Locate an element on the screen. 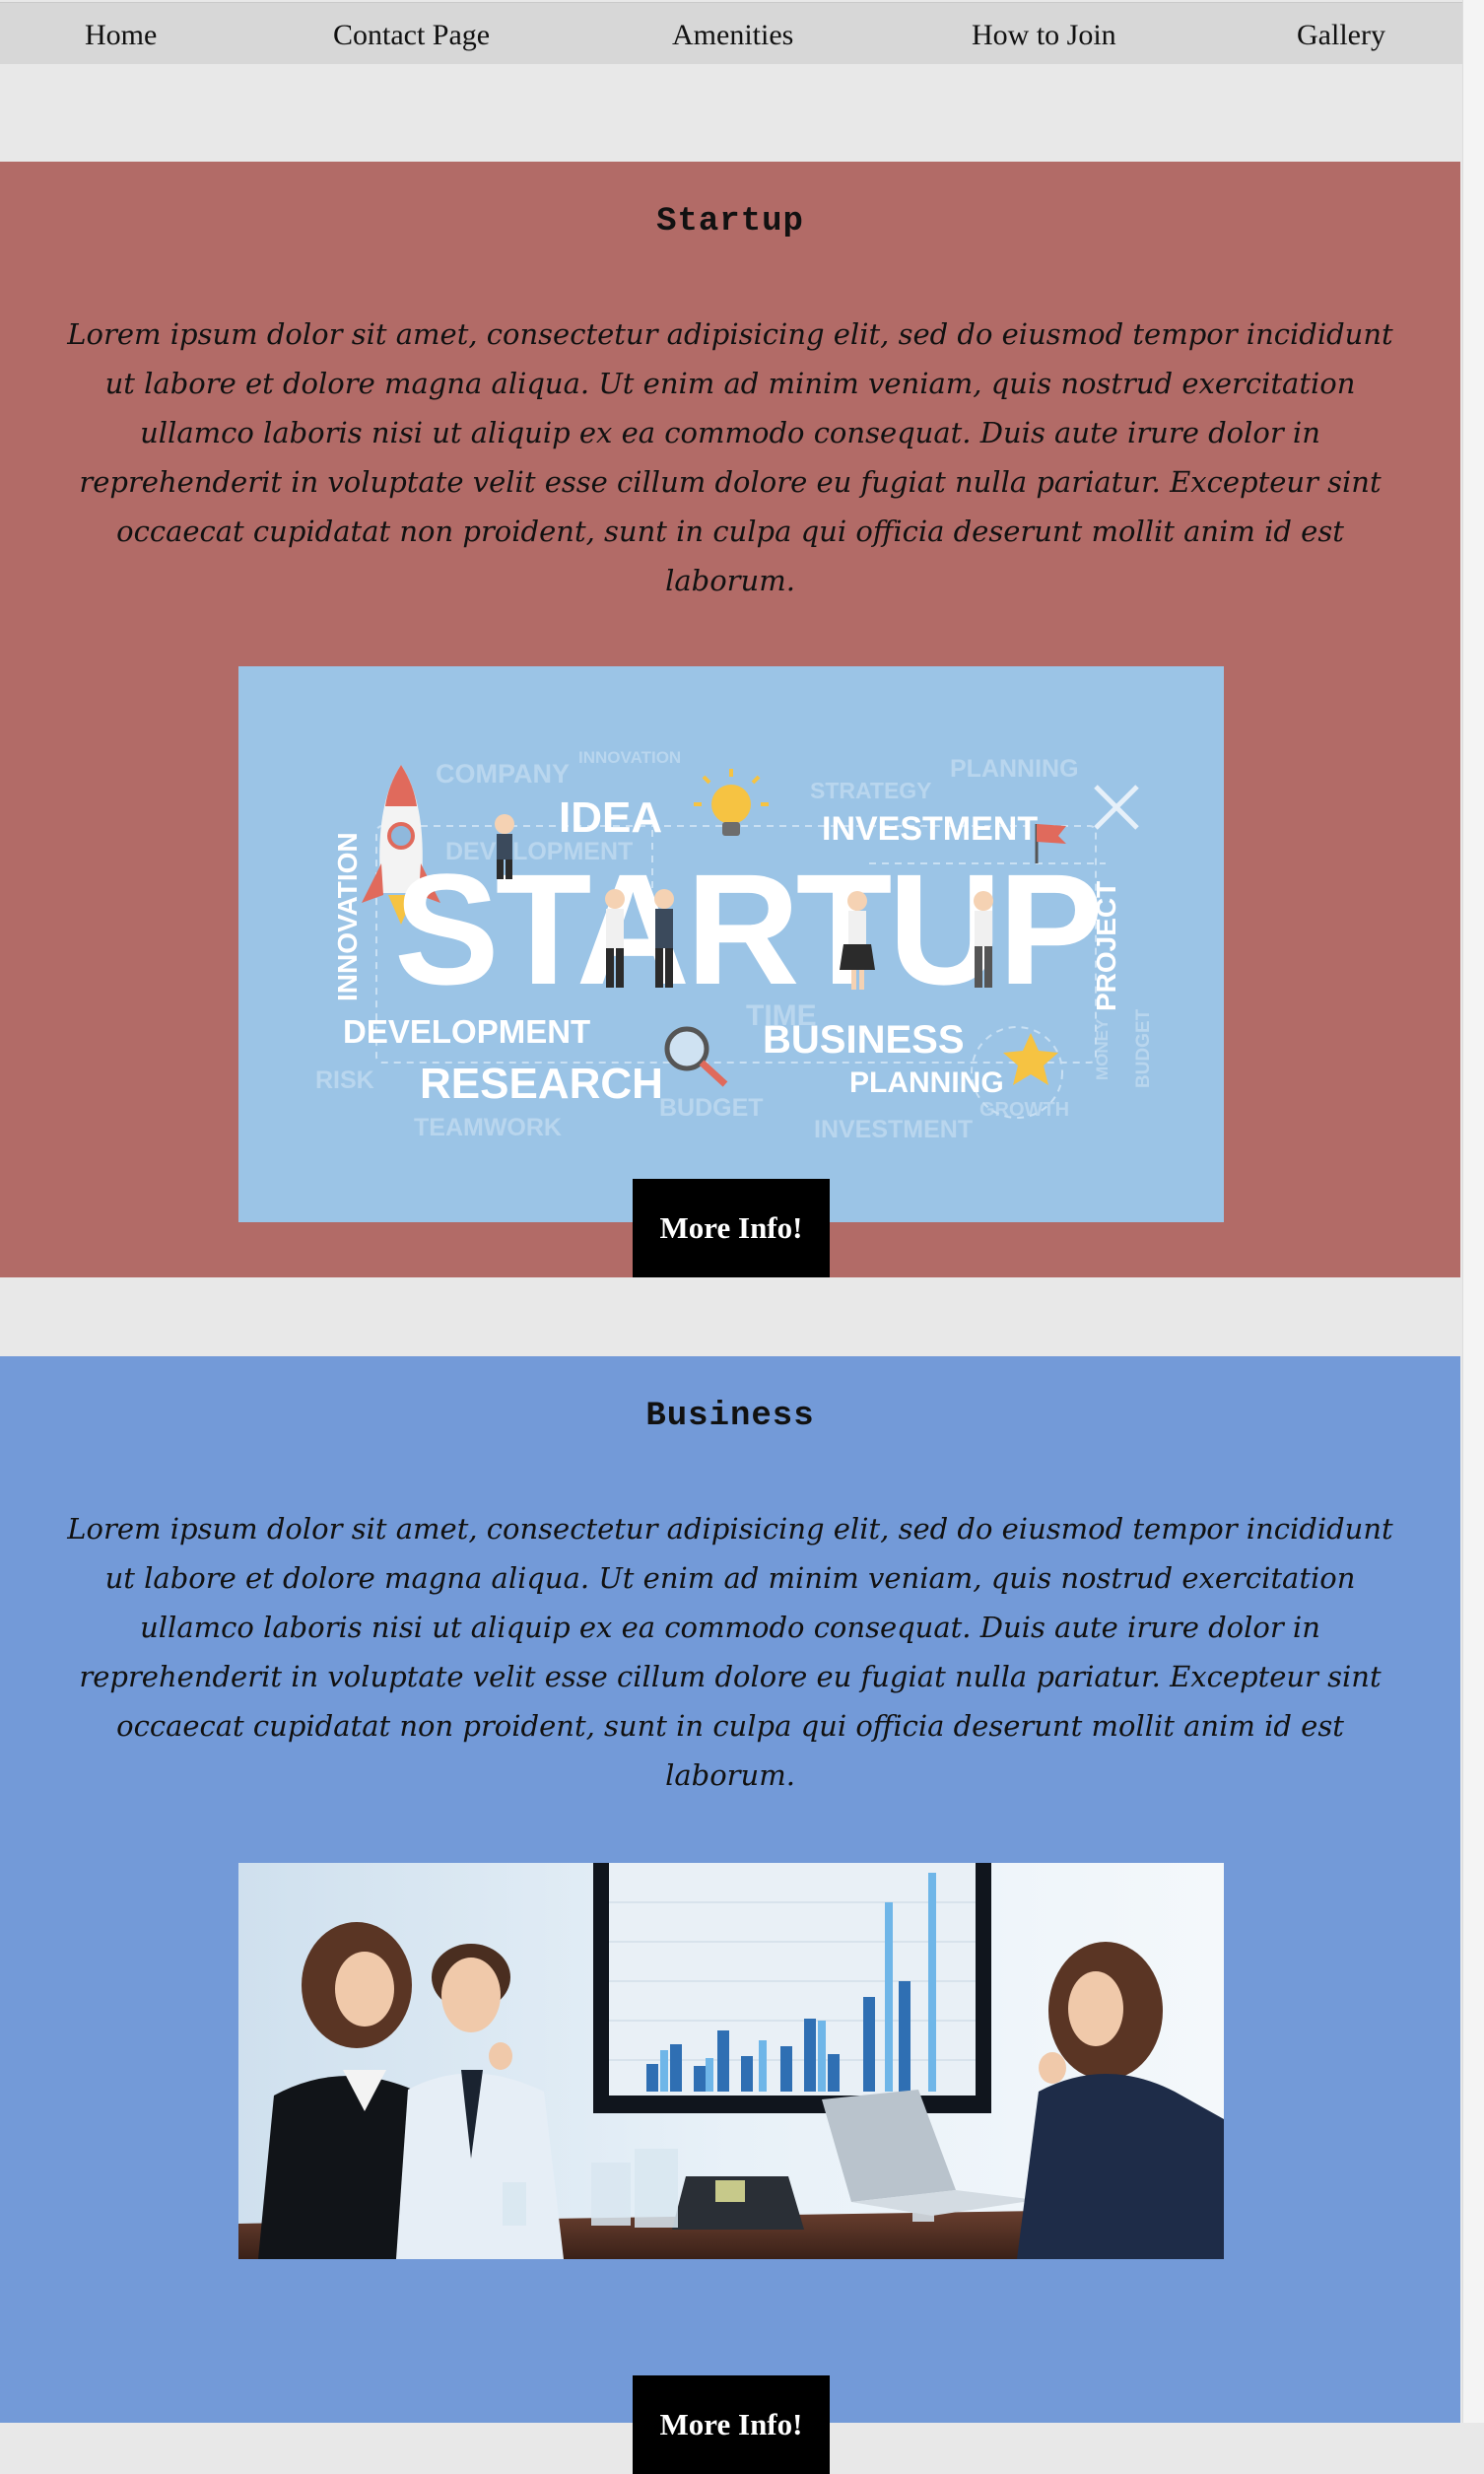  img-word-development: DEVELOPMENT is located at coordinates (466, 1031).